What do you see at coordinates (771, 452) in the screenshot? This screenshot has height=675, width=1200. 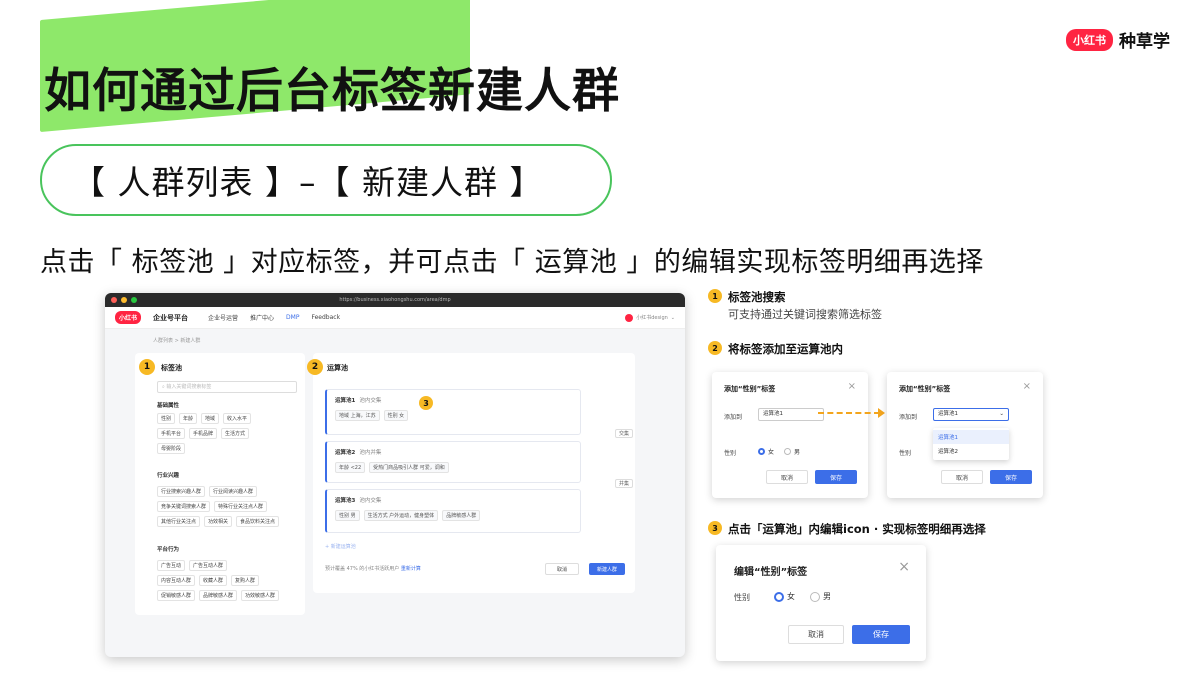 I see `radio-female-label: 女` at bounding box center [771, 452].